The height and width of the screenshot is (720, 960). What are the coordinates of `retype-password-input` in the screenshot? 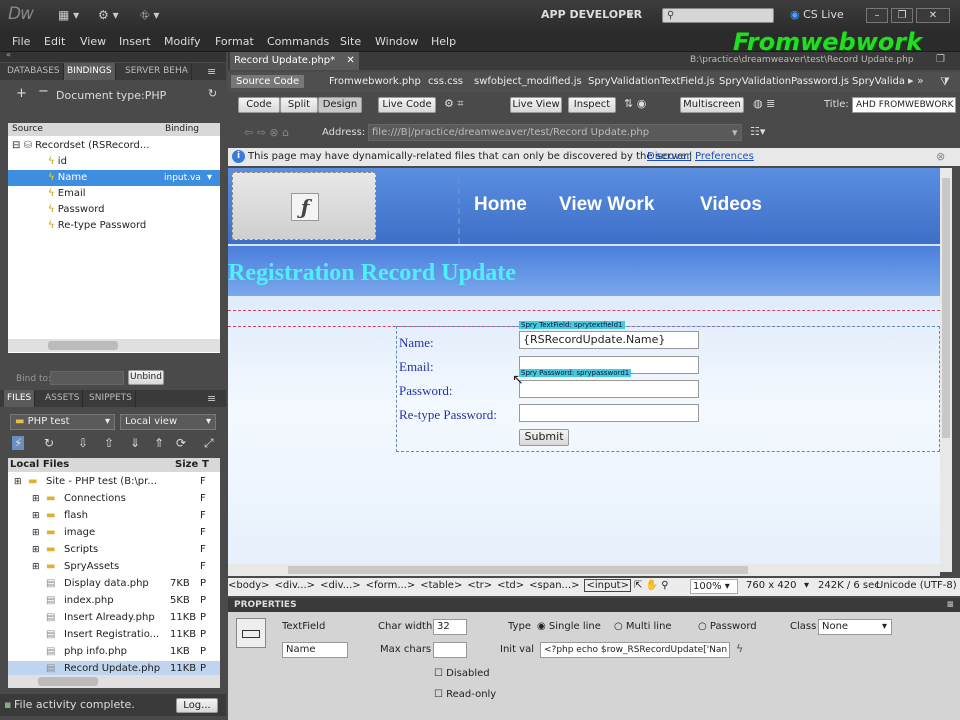 It's located at (609, 413).